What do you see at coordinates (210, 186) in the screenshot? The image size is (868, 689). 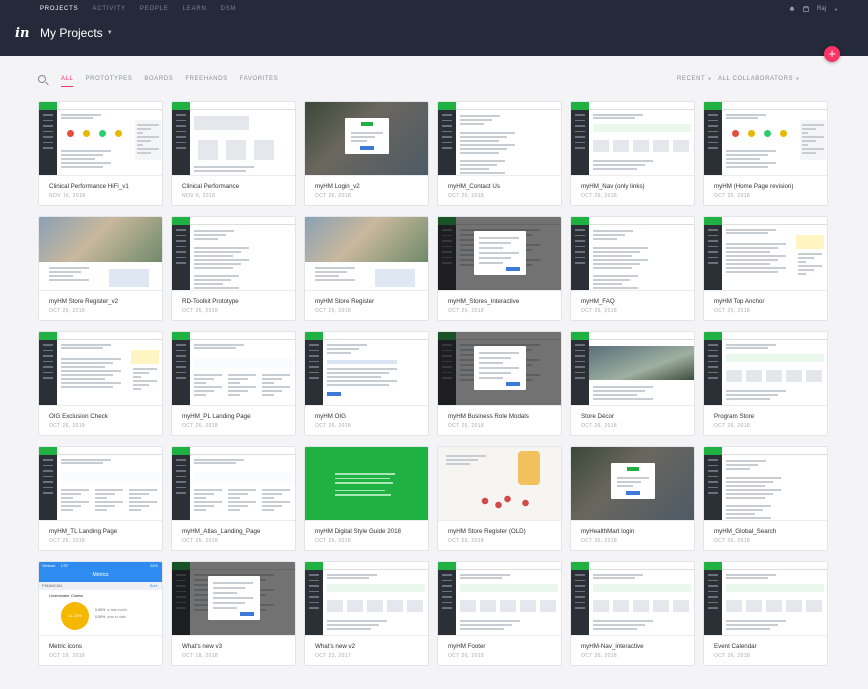 I see `project-name: Clinical Performance` at bounding box center [210, 186].